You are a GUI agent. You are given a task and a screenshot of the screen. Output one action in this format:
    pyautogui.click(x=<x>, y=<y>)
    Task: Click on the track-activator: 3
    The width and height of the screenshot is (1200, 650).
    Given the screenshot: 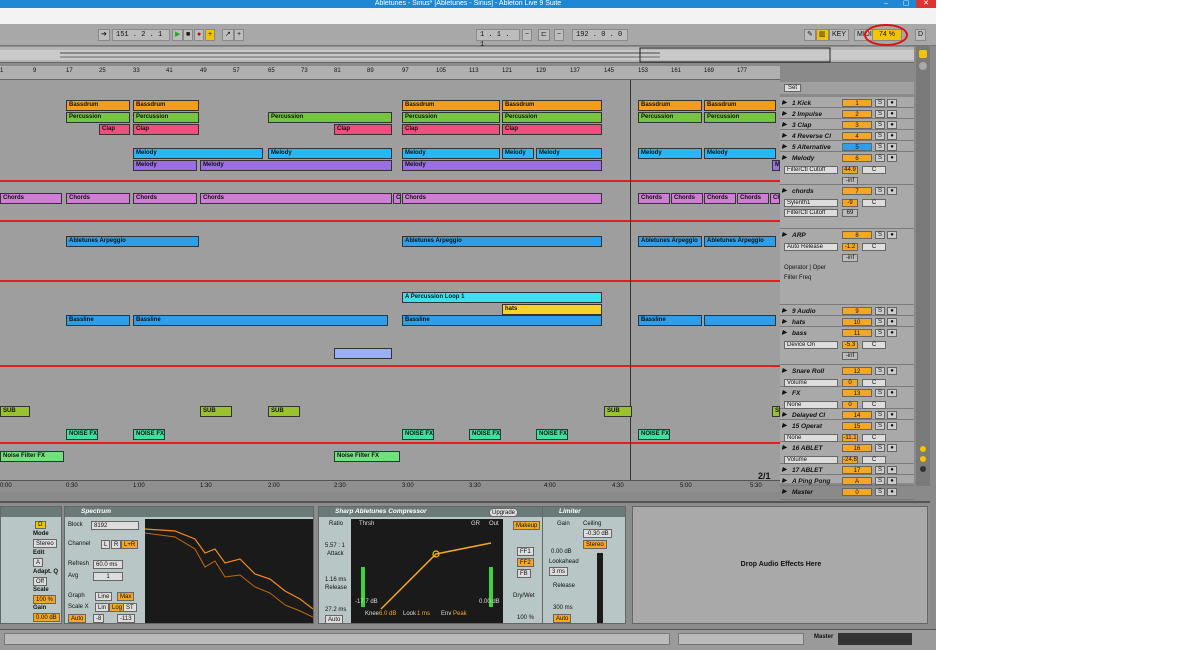 What is the action you would take?
    pyautogui.click(x=857, y=125)
    